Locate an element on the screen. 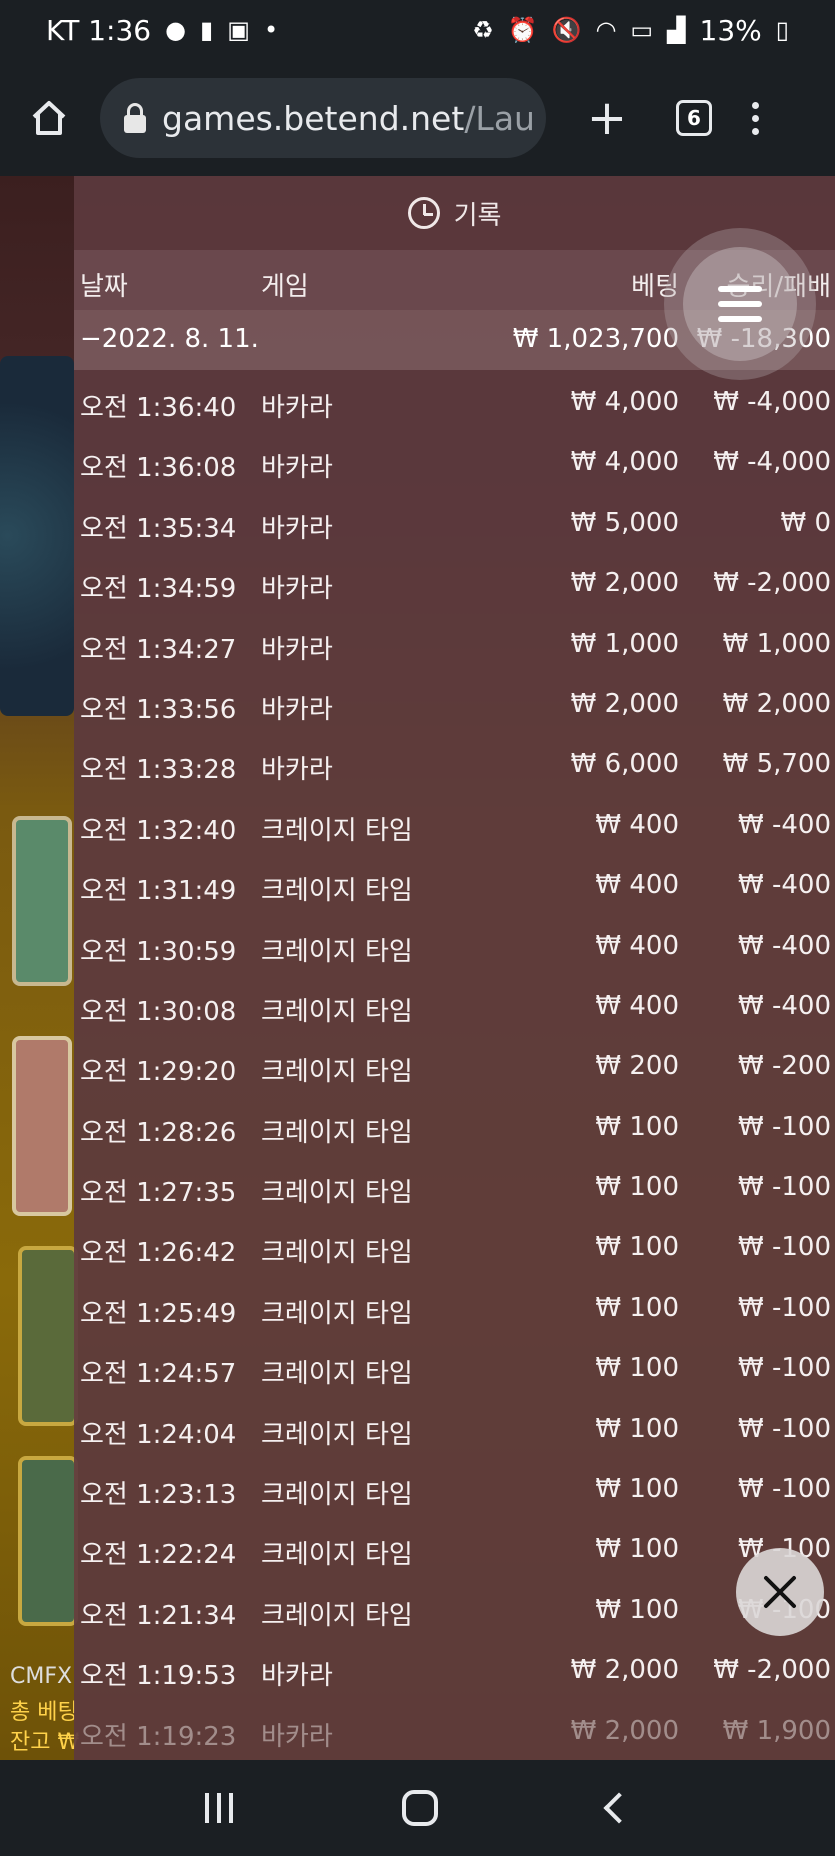 The image size is (835, 1856). history-clock-icon is located at coordinates (423, 213).